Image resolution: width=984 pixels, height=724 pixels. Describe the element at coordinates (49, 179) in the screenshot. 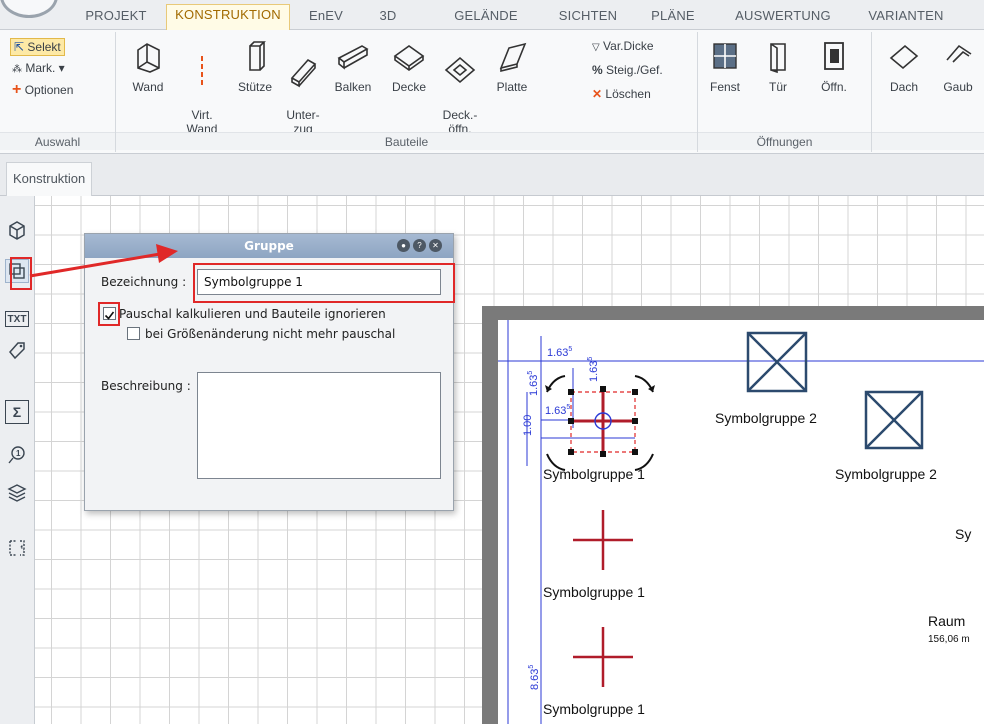

I see `tab-konstruktion-doc: Konstruktion` at that location.